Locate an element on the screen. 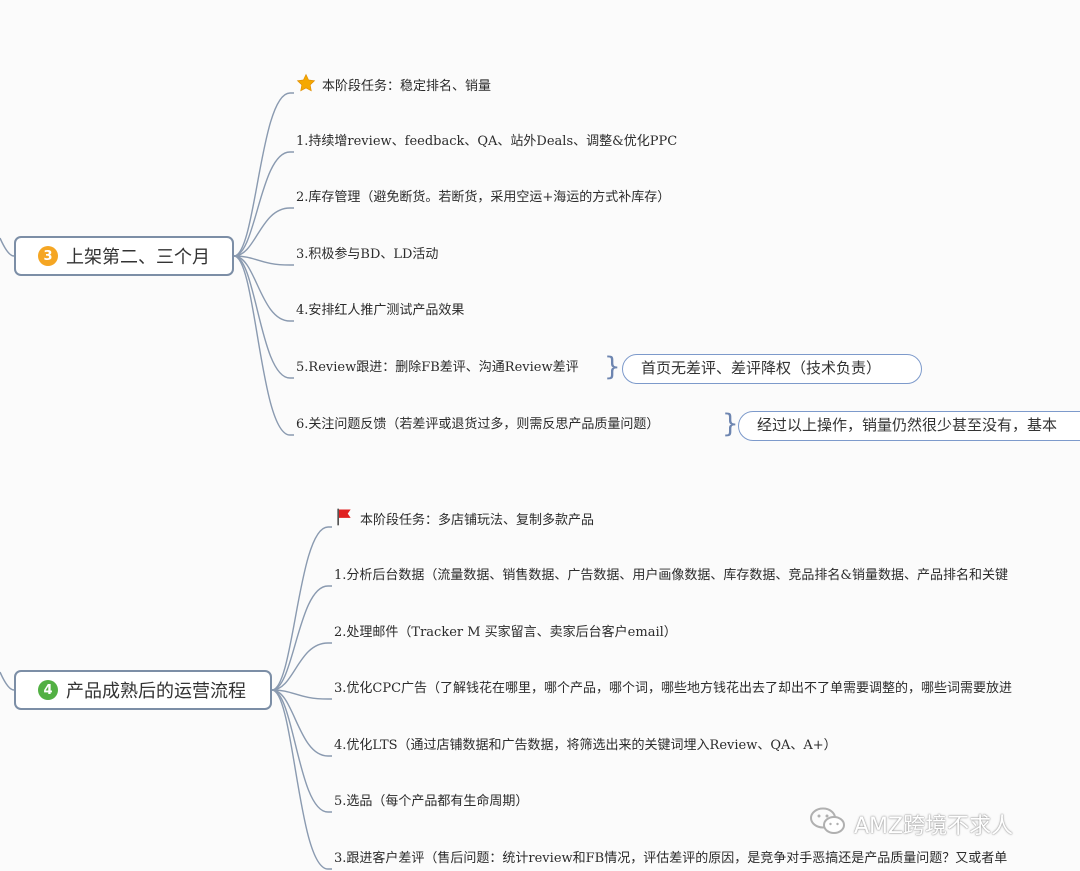 Image resolution: width=1080 pixels, height=871 pixels. section3-item-2: 2.库存管理（避免断货。若断货，采用空运+海运的方式补库存） is located at coordinates (483, 198).